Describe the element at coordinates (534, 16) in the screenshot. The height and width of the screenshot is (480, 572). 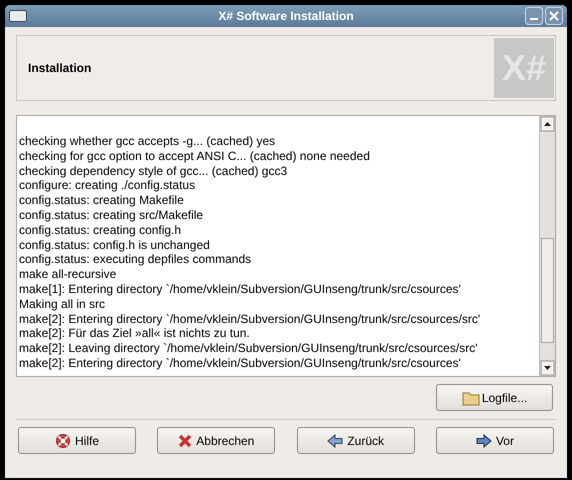
I see `minimize-icon` at that location.